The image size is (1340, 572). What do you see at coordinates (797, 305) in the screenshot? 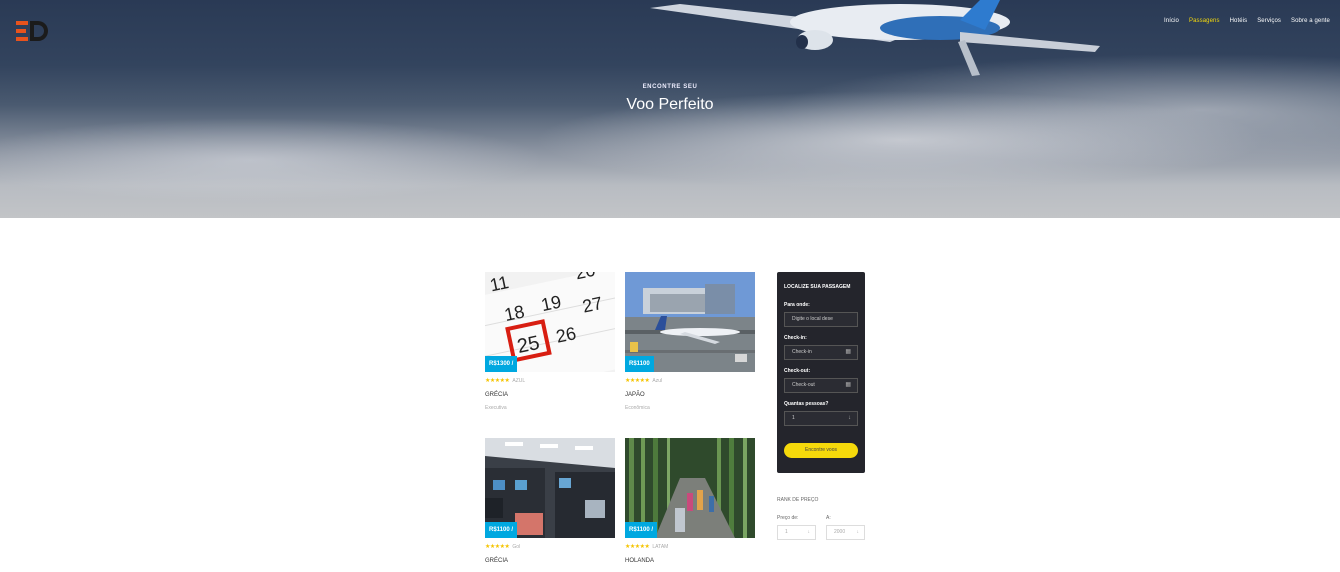
I see `destination-label: Para onde:` at bounding box center [797, 305].